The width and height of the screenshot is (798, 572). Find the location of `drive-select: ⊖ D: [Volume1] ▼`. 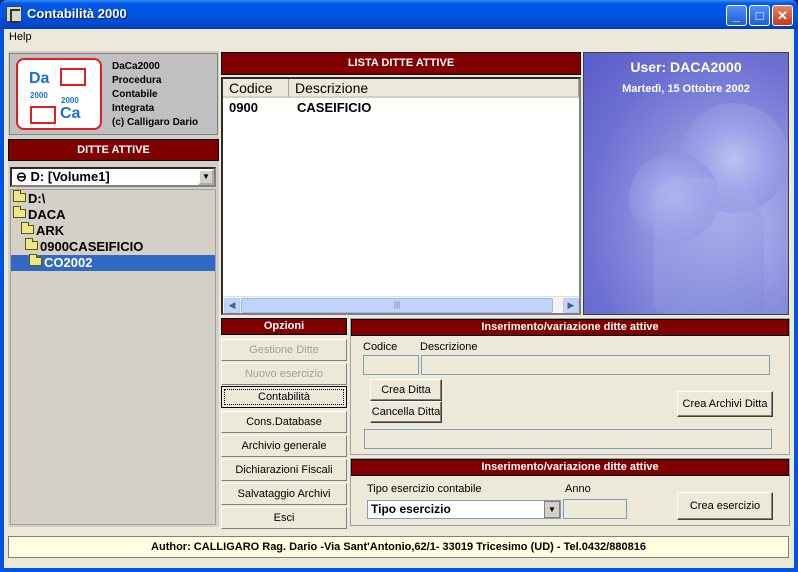

drive-select: ⊖ D: [Volume1] ▼ is located at coordinates (113, 177).